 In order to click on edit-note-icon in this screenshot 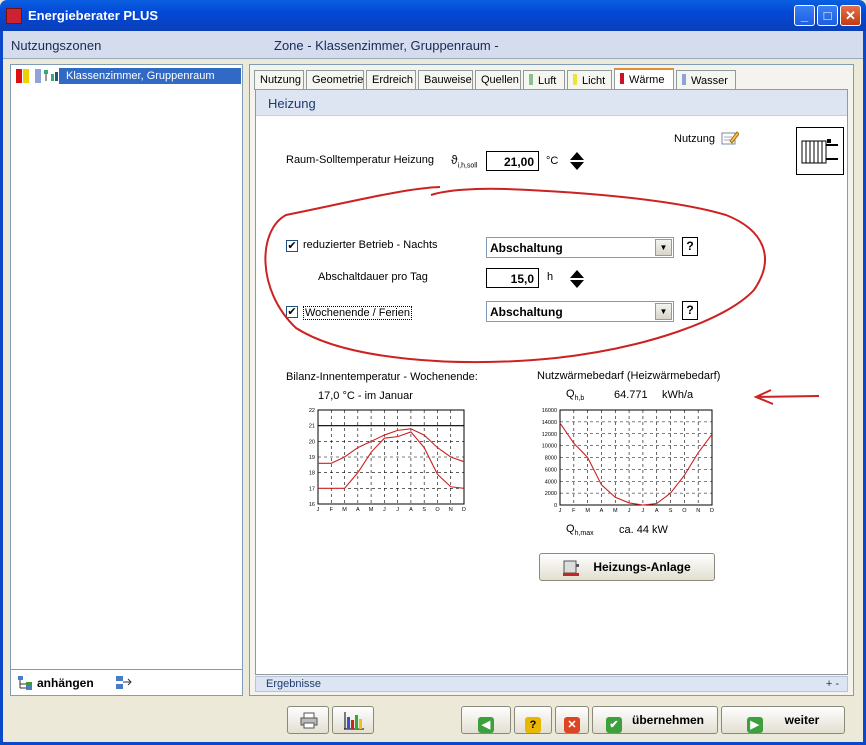, I will do `click(730, 138)`.